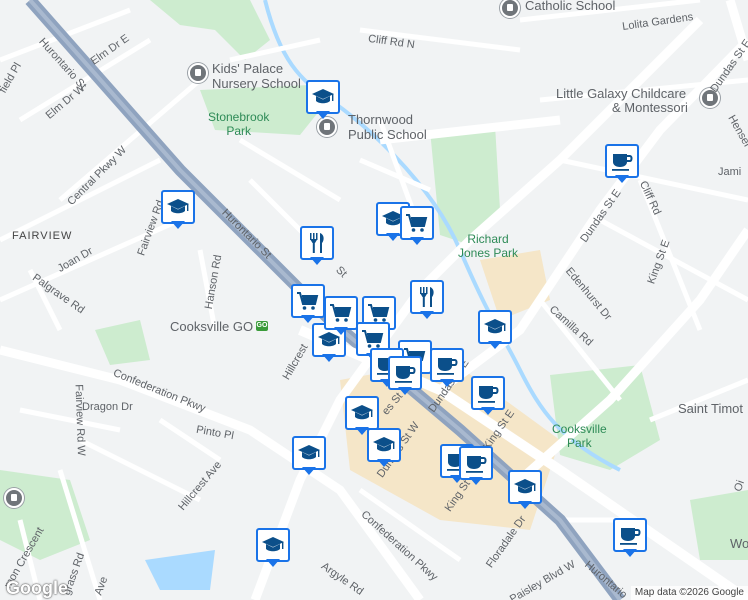  I want to click on kids-palace-label: Kids' Palace, so click(247, 68).